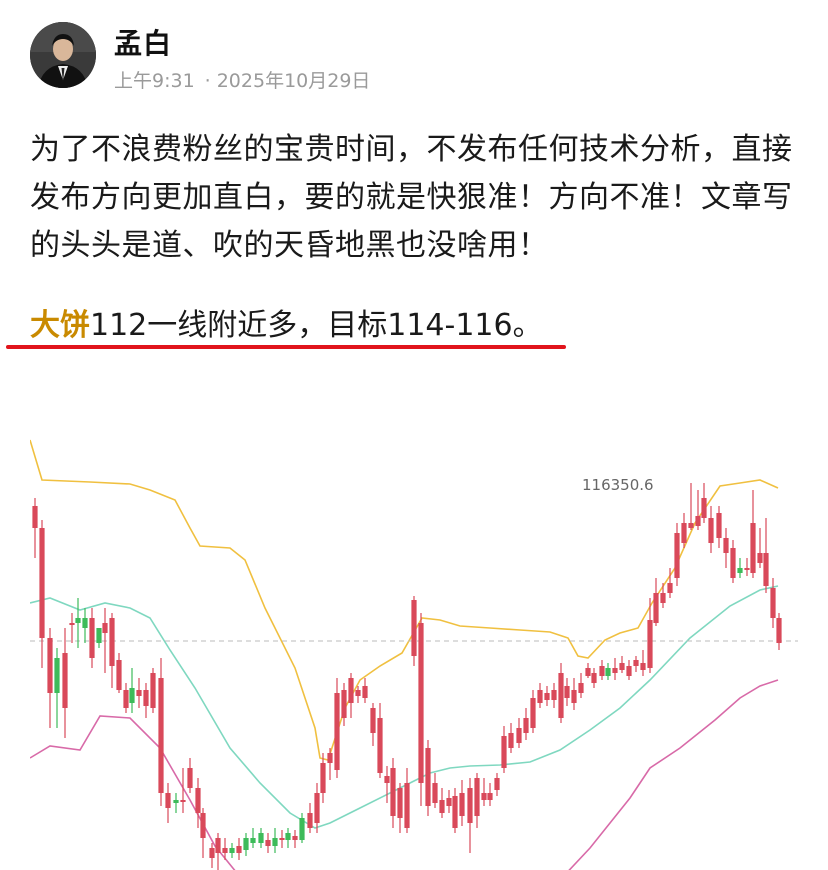 Image resolution: width=828 pixels, height=870 pixels. What do you see at coordinates (143, 42) in the screenshot?
I see `author-name: 孟白` at bounding box center [143, 42].